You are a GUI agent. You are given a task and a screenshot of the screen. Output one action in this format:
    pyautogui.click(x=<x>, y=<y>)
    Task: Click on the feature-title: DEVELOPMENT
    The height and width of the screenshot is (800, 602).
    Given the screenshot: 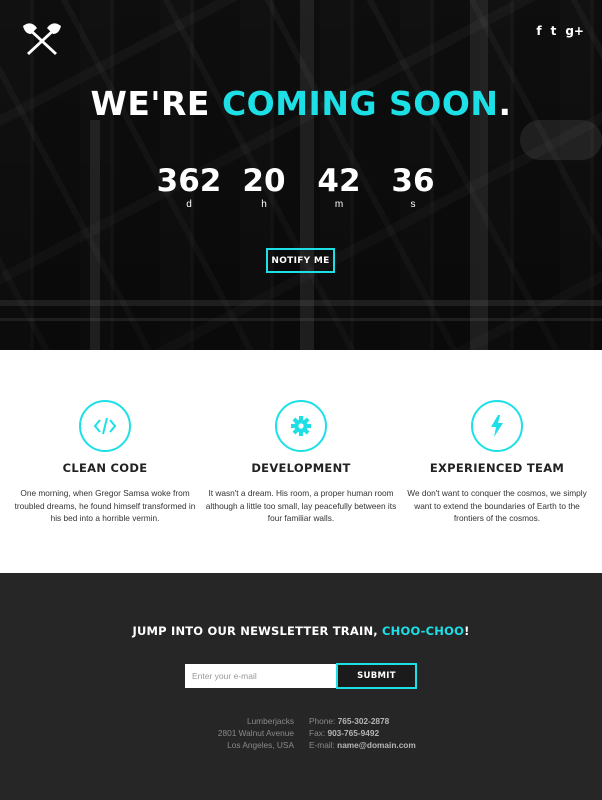 What is the action you would take?
    pyautogui.click(x=301, y=468)
    